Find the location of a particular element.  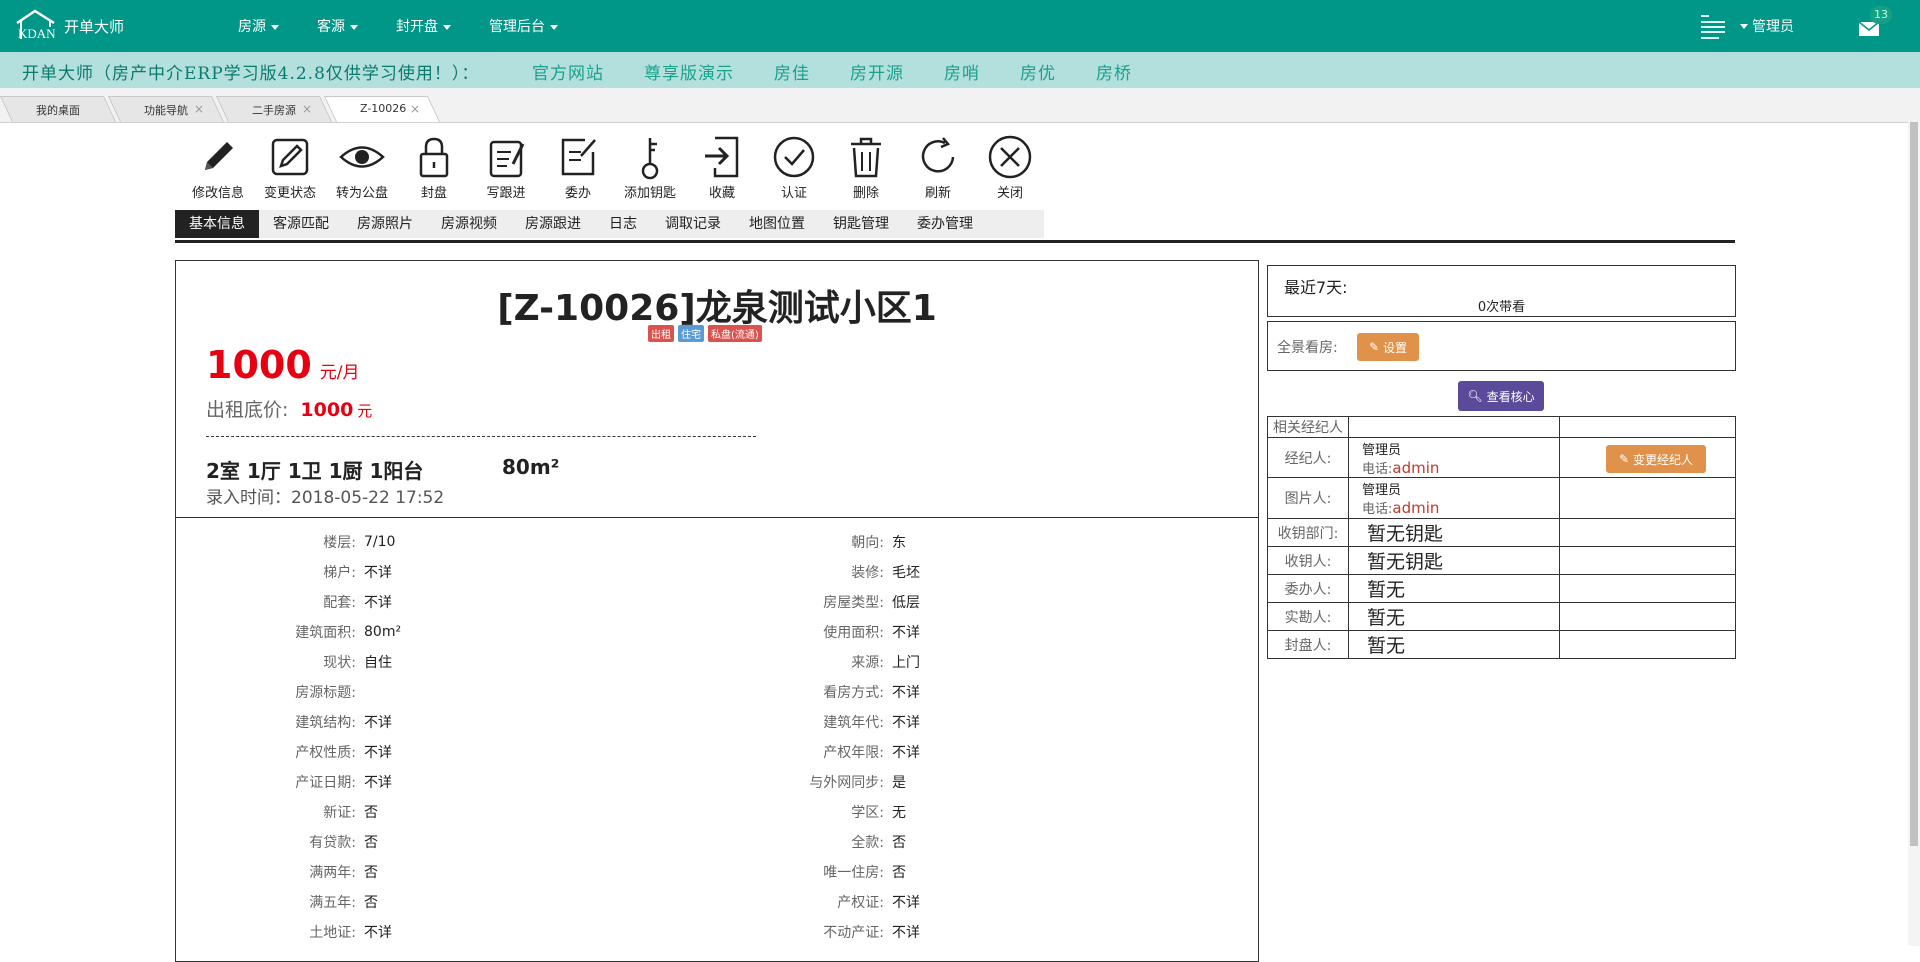

mail-count-badge: 13 is located at coordinates (1881, 15).